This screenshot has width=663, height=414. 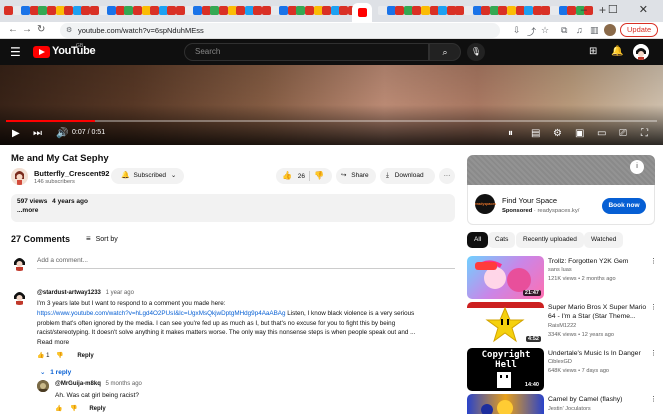 I want to click on sort-by-button: ≡ Sort by, so click(x=102, y=238).